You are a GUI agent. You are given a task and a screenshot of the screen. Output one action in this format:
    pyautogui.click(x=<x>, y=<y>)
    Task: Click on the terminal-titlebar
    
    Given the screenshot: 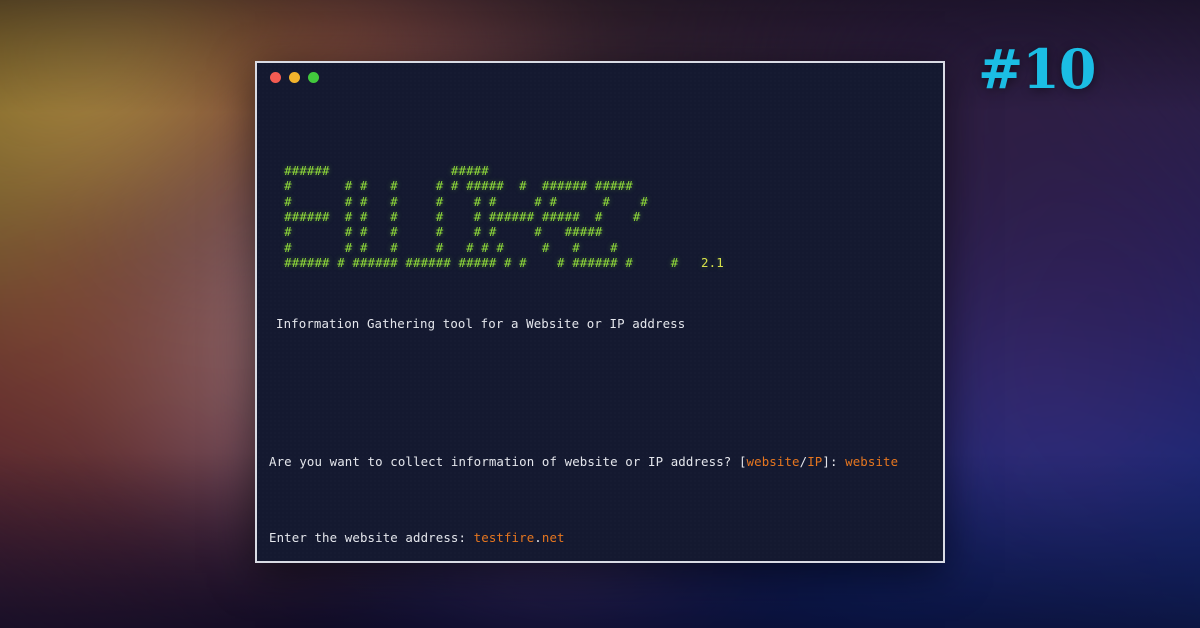 What is the action you would take?
    pyautogui.click(x=600, y=77)
    